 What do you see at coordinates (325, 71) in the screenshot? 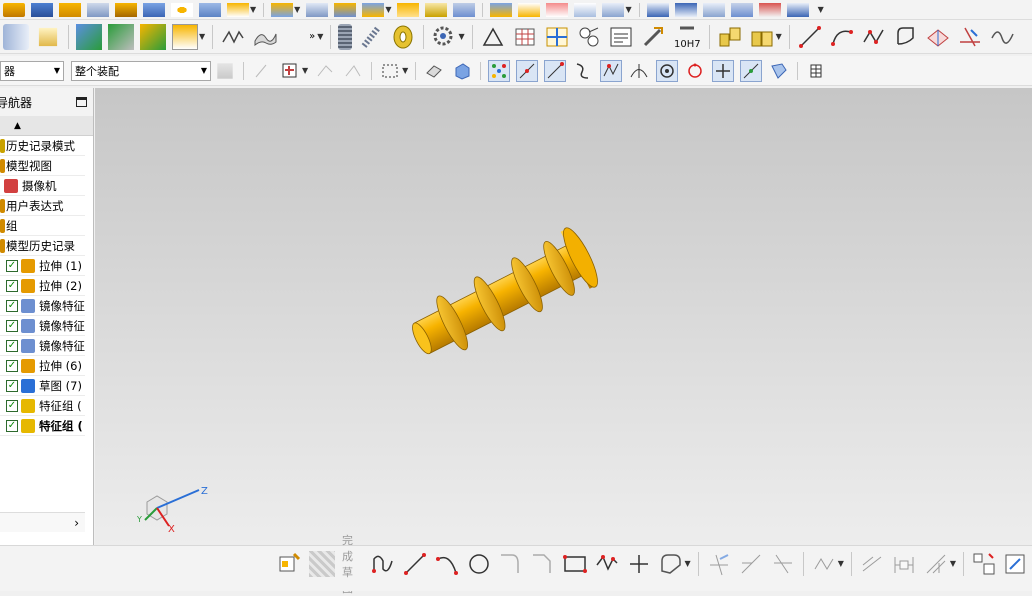
I see `select-intent-icon` at bounding box center [325, 71].